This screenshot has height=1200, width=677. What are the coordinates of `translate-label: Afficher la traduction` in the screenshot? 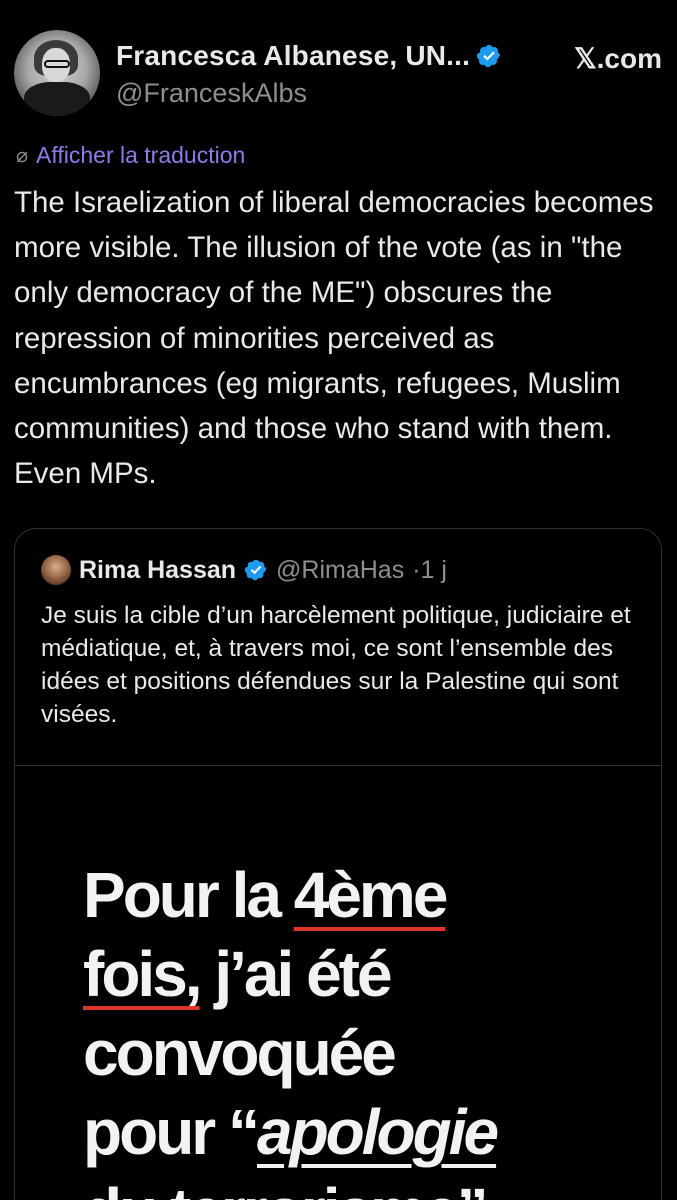 It's located at (140, 155).